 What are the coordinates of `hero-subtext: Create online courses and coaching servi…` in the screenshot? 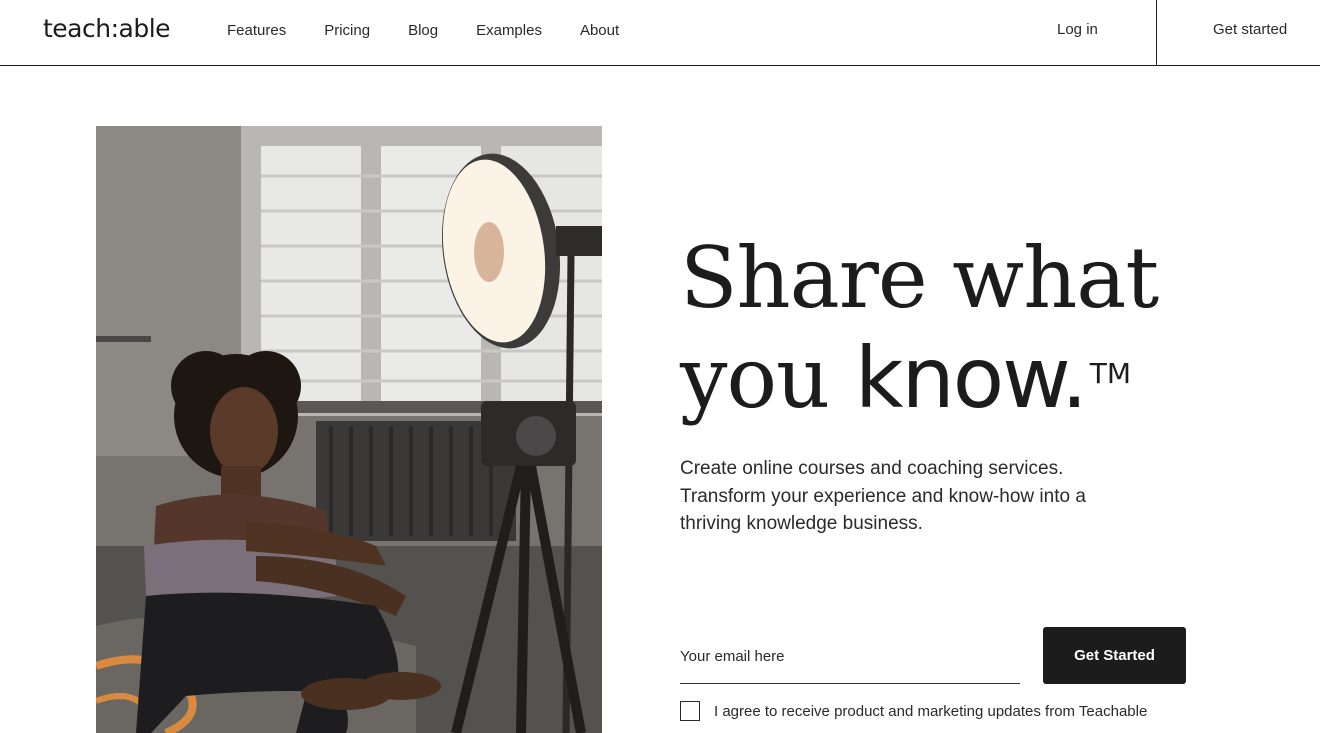 It's located at (883, 496).